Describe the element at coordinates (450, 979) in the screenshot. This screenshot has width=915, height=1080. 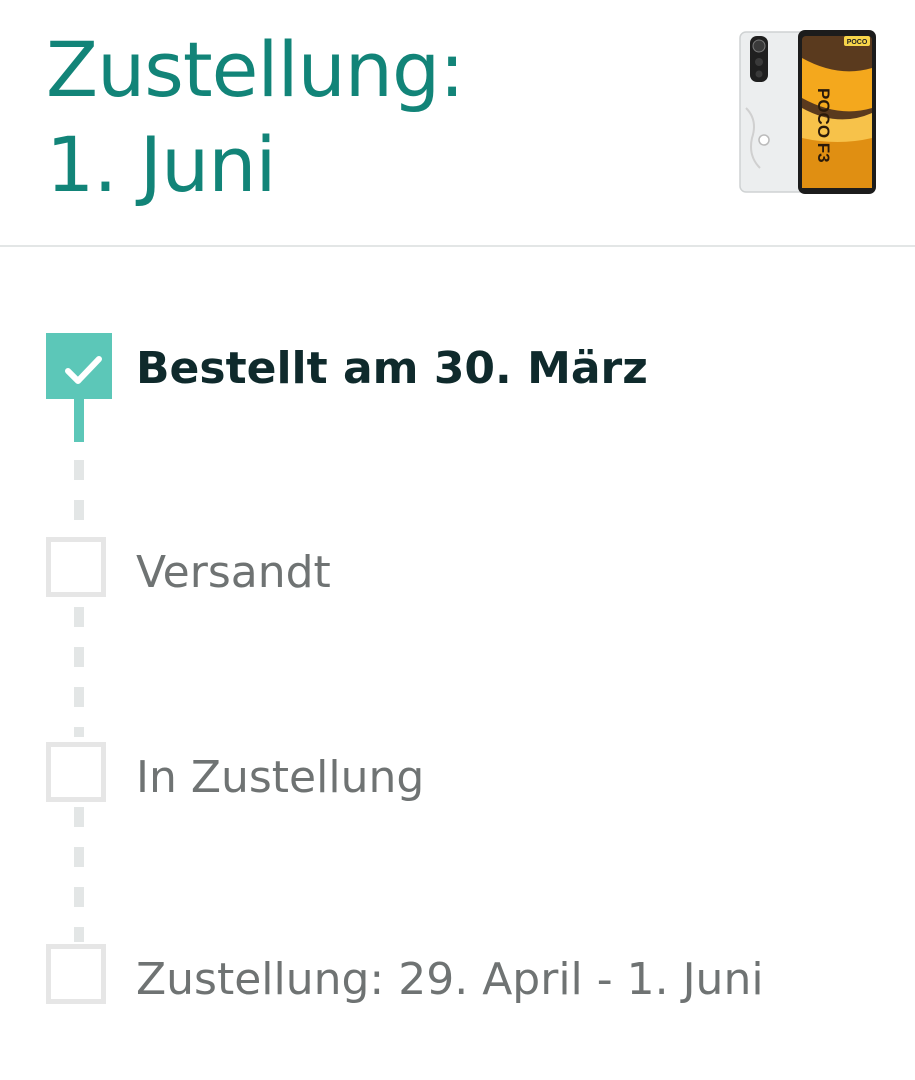
I see `step-label-delivery: Zustellung: 29. April - 1. Juni` at that location.